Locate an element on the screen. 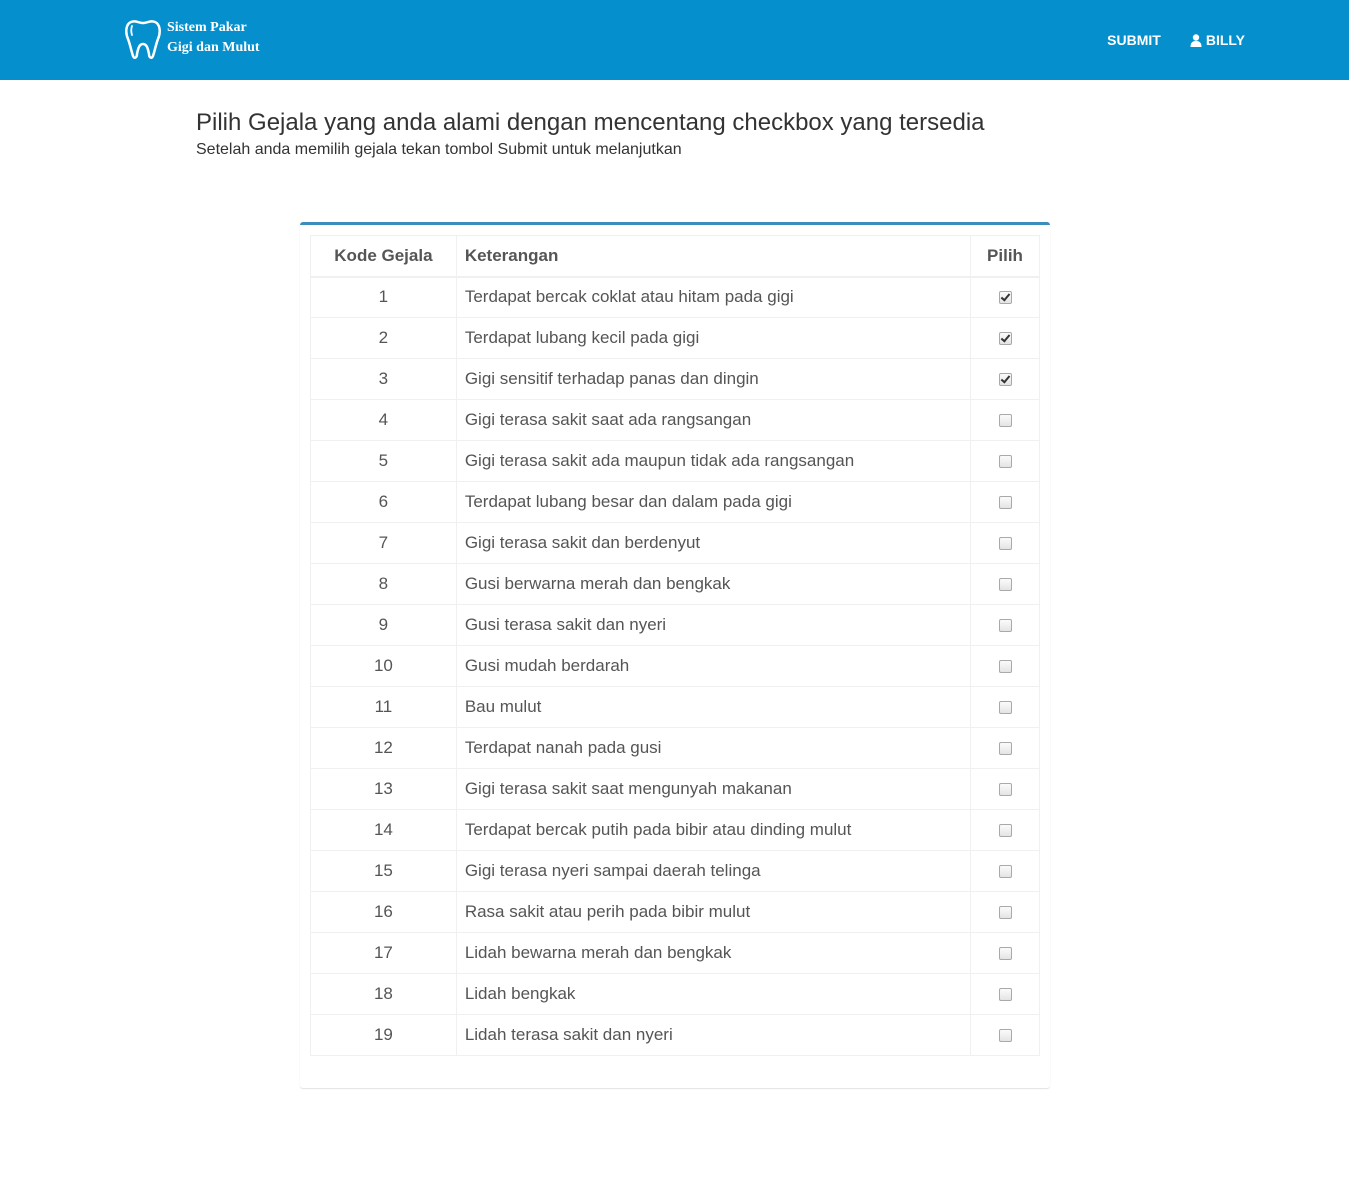 The image size is (1349, 1197). table-row: 9 Gusi terasa sakit dan nyeri is located at coordinates (675, 625).